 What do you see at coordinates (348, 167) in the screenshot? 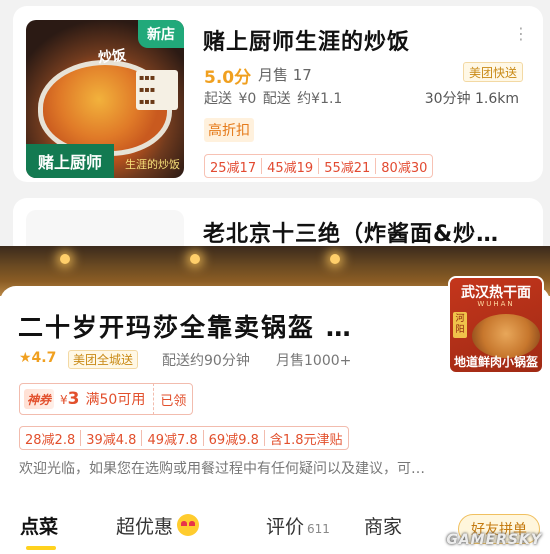
I see `coupon-item: 55减21` at bounding box center [348, 167].